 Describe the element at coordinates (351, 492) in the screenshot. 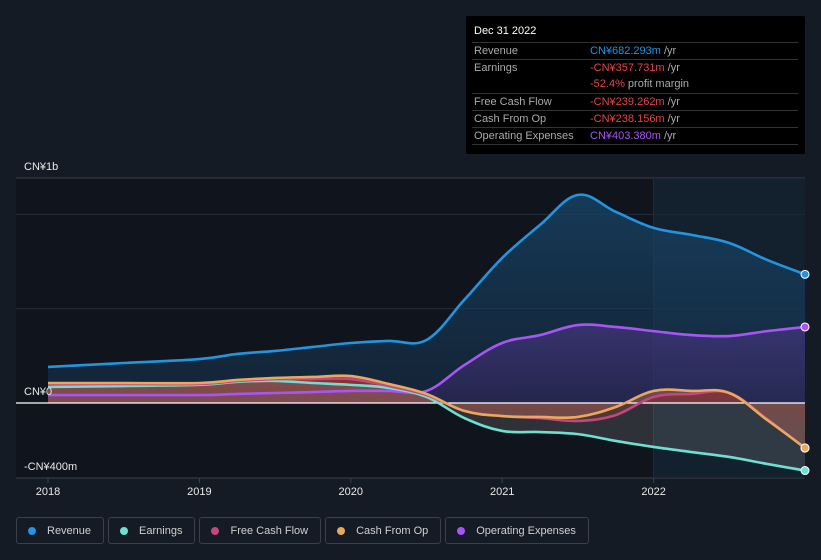

I see `x-tick-label: 2020` at that location.